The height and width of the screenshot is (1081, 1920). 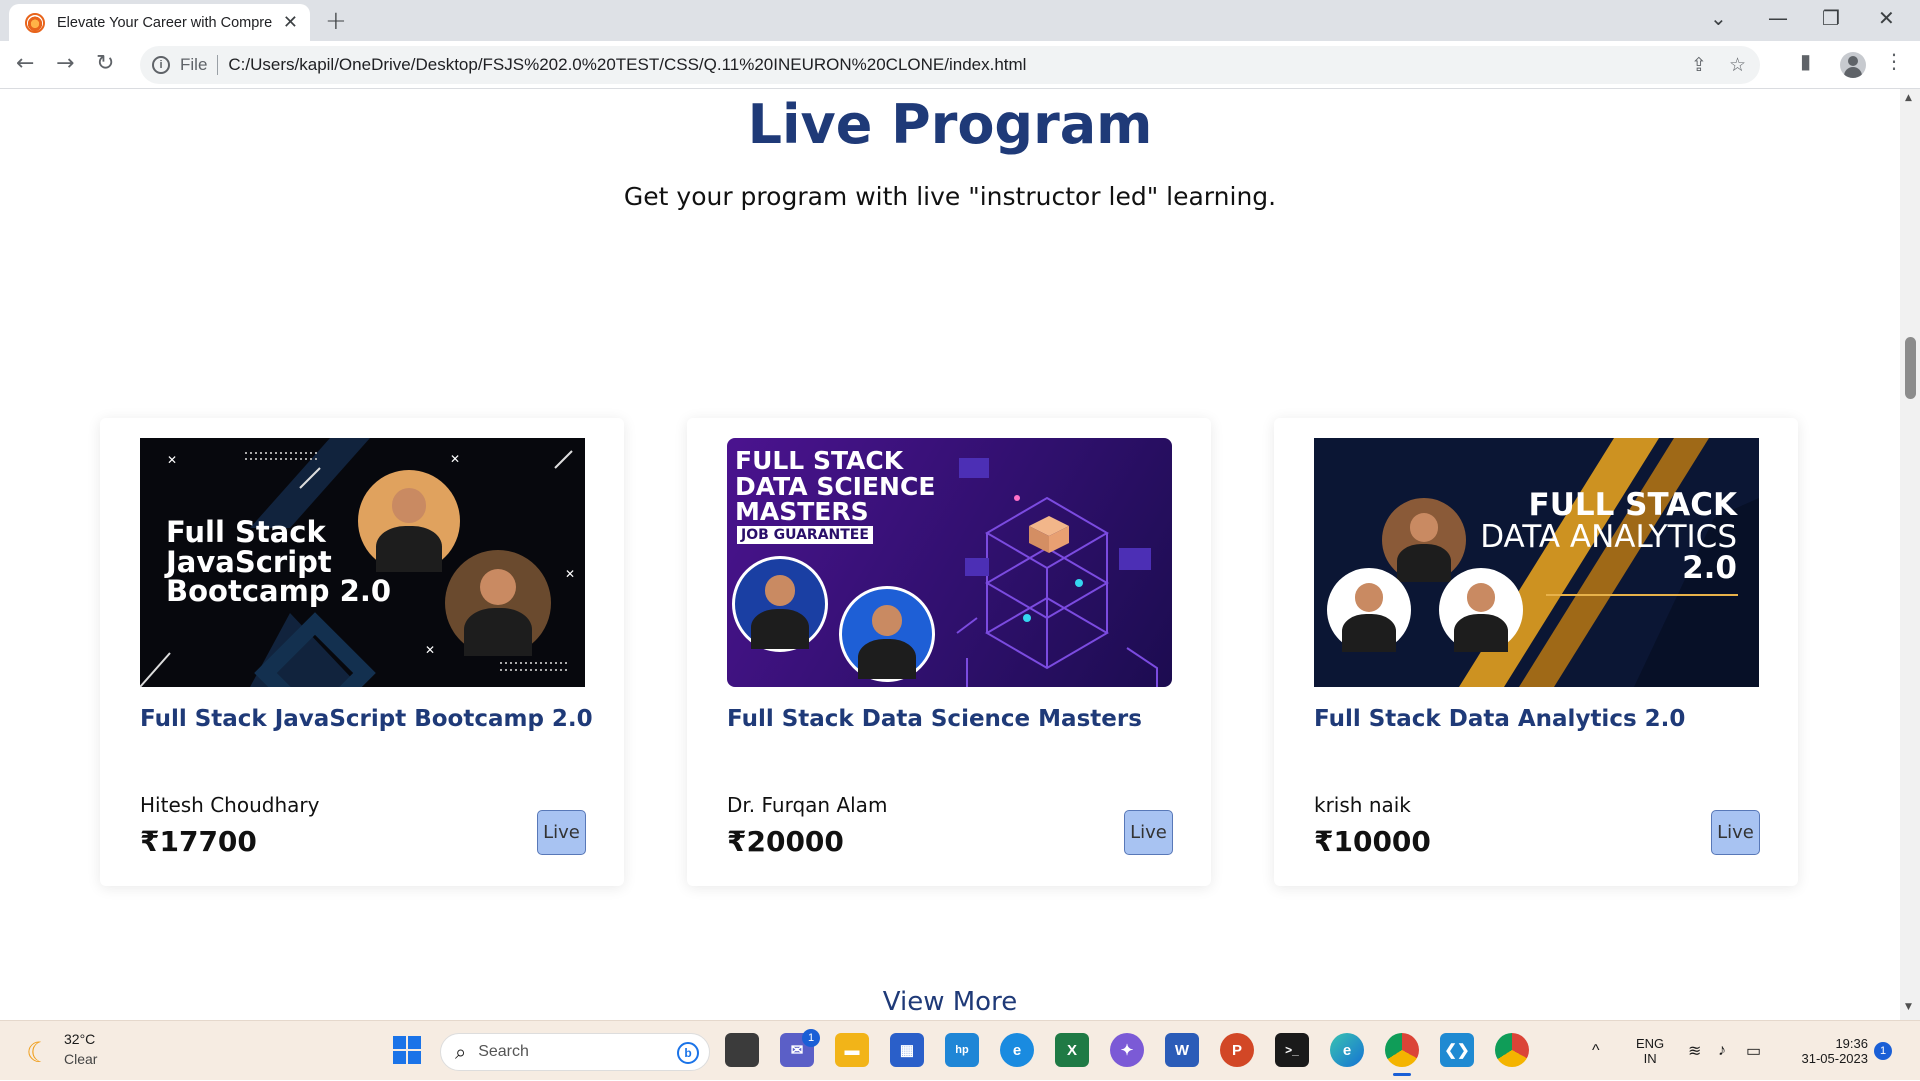 What do you see at coordinates (79, 1039) in the screenshot?
I see `weather-temperature: 32°C` at bounding box center [79, 1039].